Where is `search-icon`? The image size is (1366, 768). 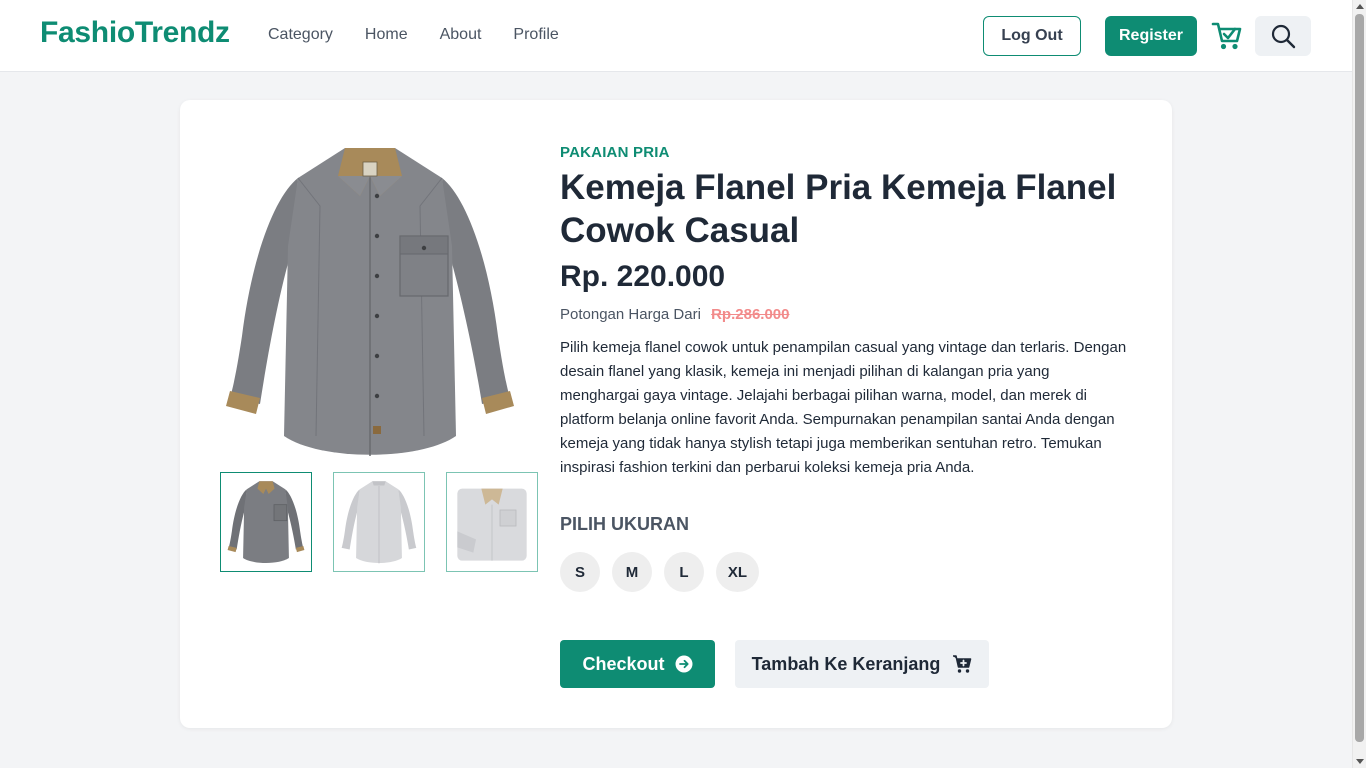 search-icon is located at coordinates (1283, 36).